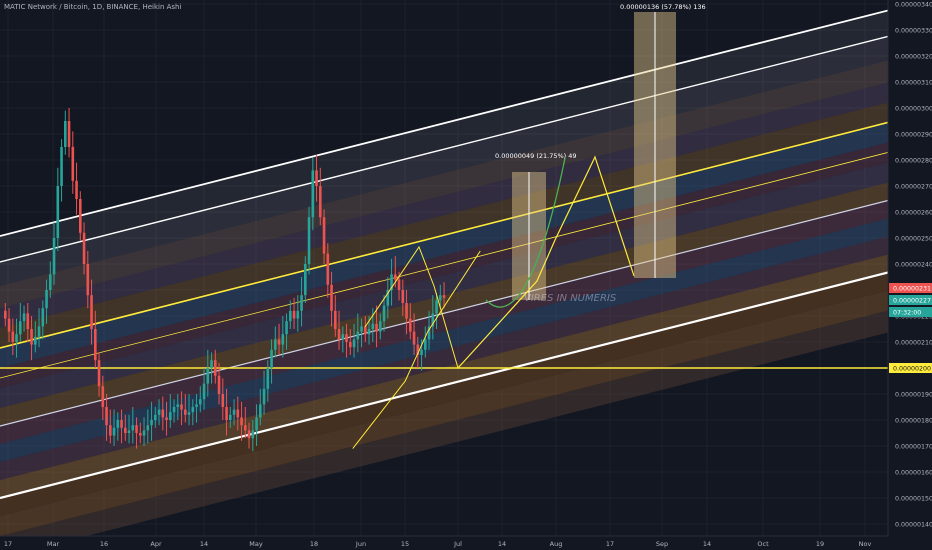 The image size is (932, 550). Describe the element at coordinates (913, 525) in the screenshot. I see `y-tick-label: 0.00000140` at that location.